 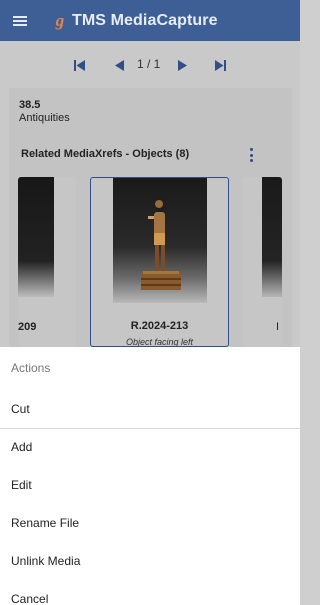 I want to click on page-indicator: 1 / 1, so click(x=149, y=64).